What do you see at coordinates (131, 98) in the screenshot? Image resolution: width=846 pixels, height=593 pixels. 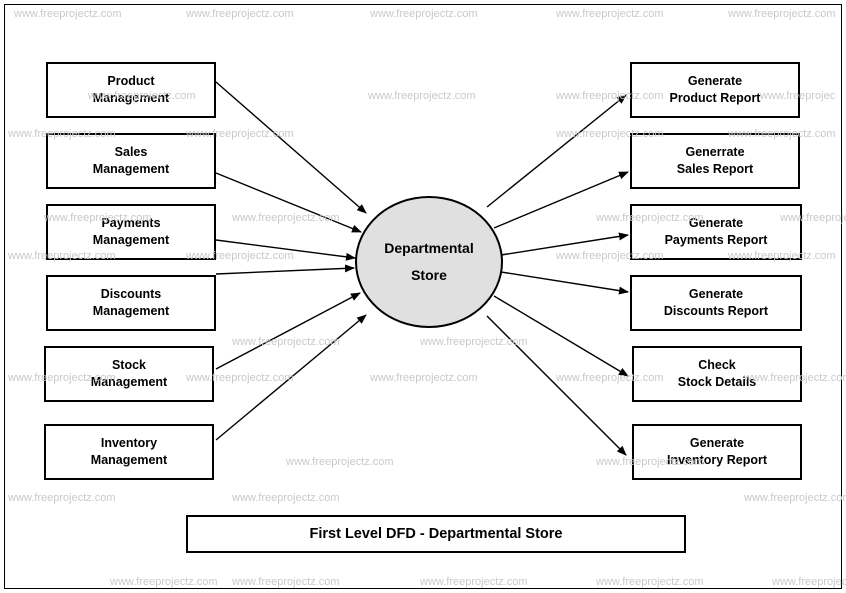 I see `node-input-0-line2: Management` at bounding box center [131, 98].